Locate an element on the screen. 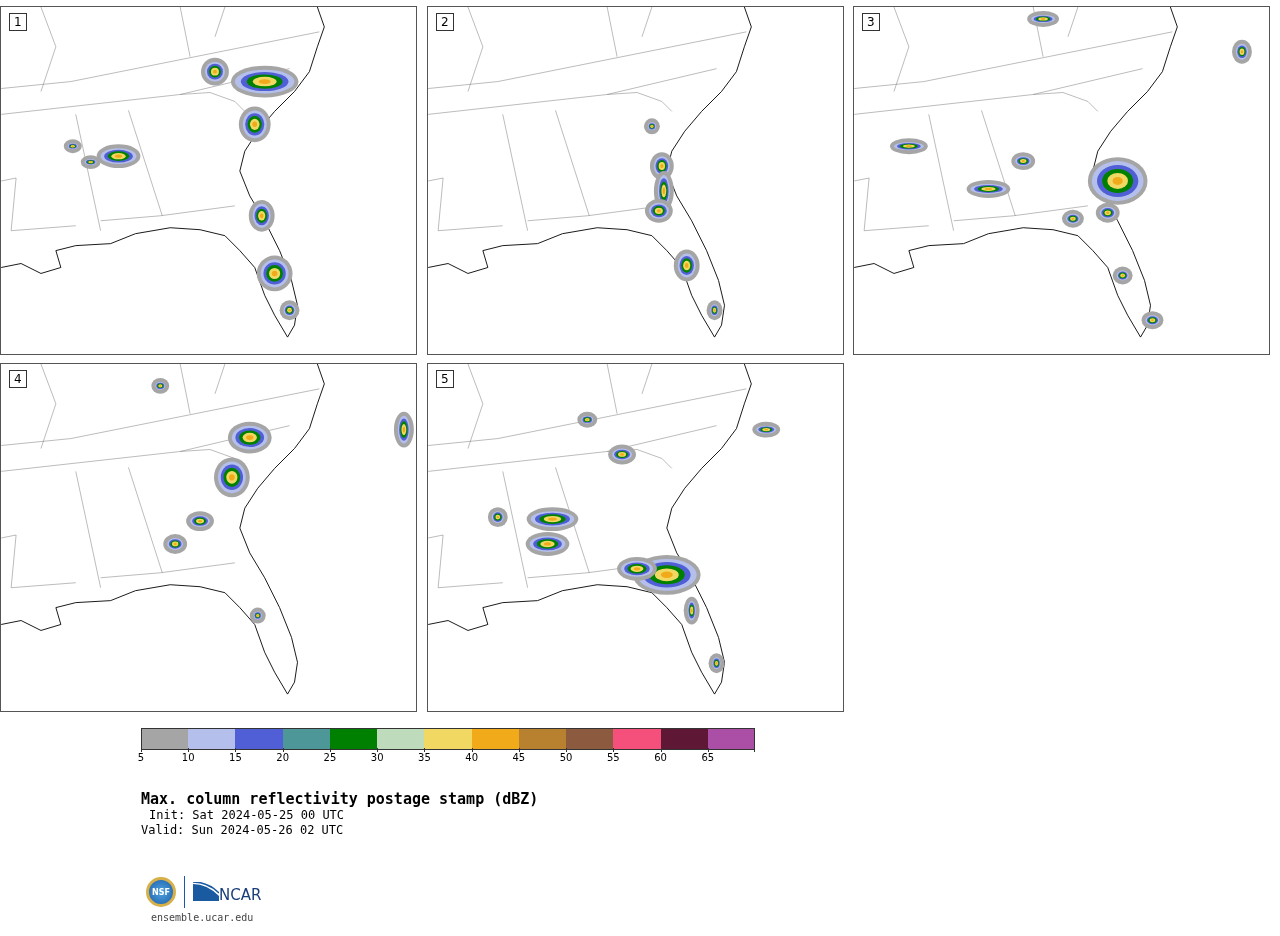 The width and height of the screenshot is (1280, 936). tick-label: 60 is located at coordinates (660, 757).